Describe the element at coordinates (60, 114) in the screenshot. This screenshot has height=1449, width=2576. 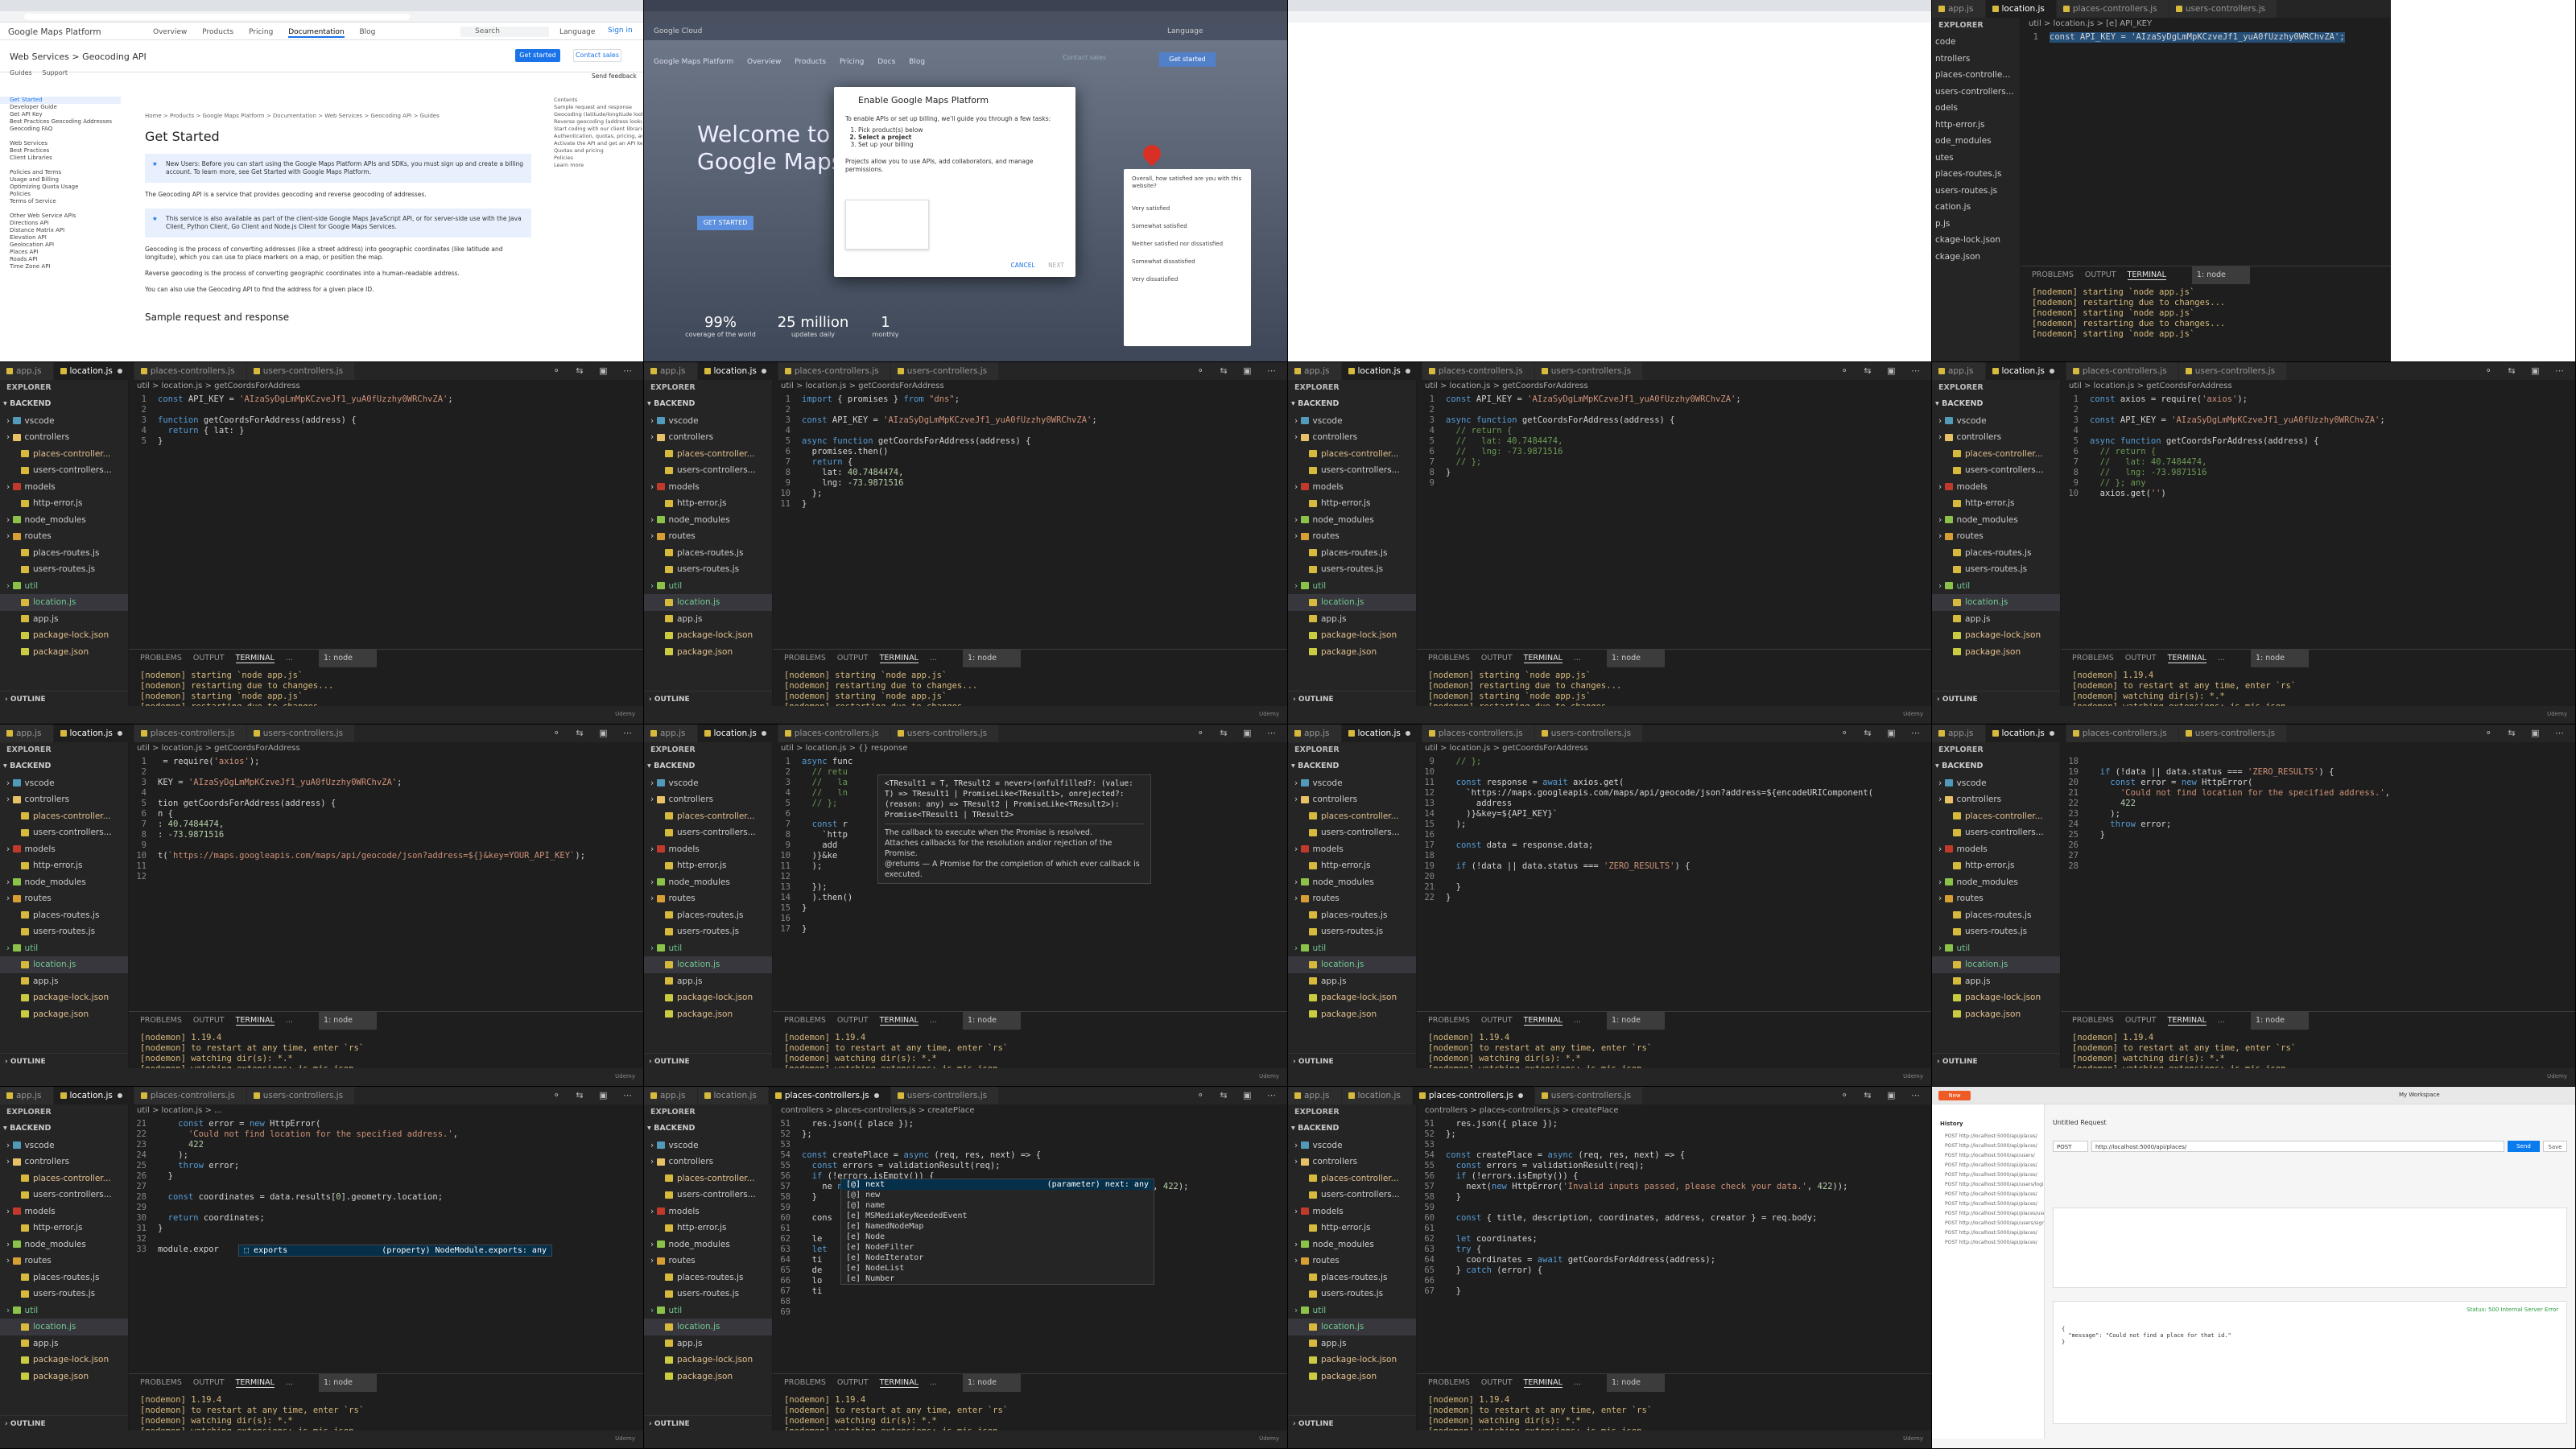
I see `docs-nav-item: Get API Key` at that location.